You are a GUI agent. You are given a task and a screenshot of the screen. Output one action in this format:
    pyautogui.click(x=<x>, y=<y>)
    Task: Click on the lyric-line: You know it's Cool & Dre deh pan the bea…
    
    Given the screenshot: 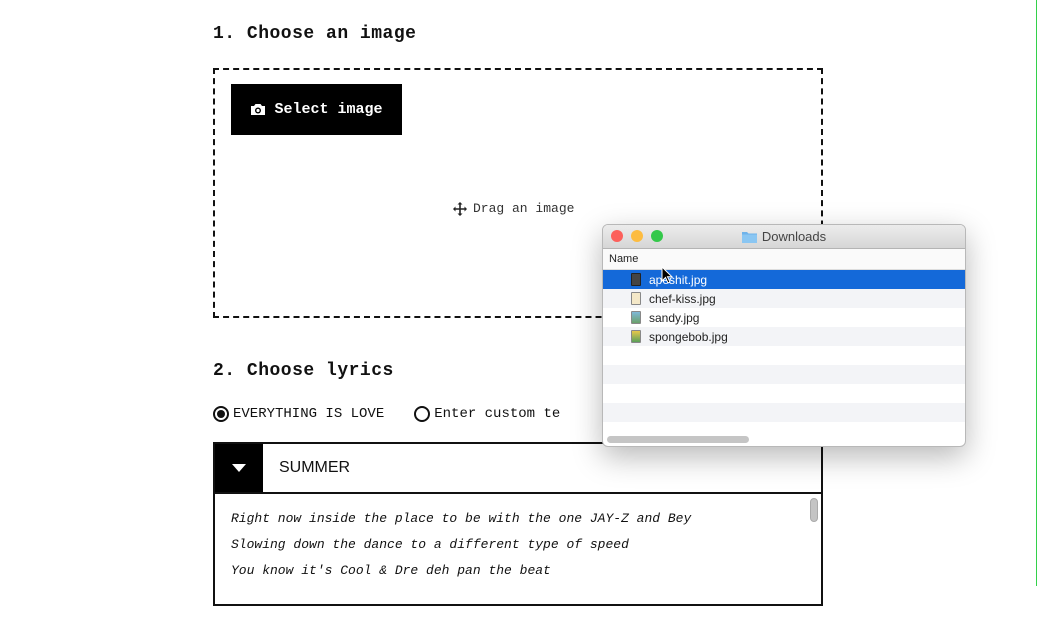 What is the action you would take?
    pyautogui.click(x=391, y=570)
    